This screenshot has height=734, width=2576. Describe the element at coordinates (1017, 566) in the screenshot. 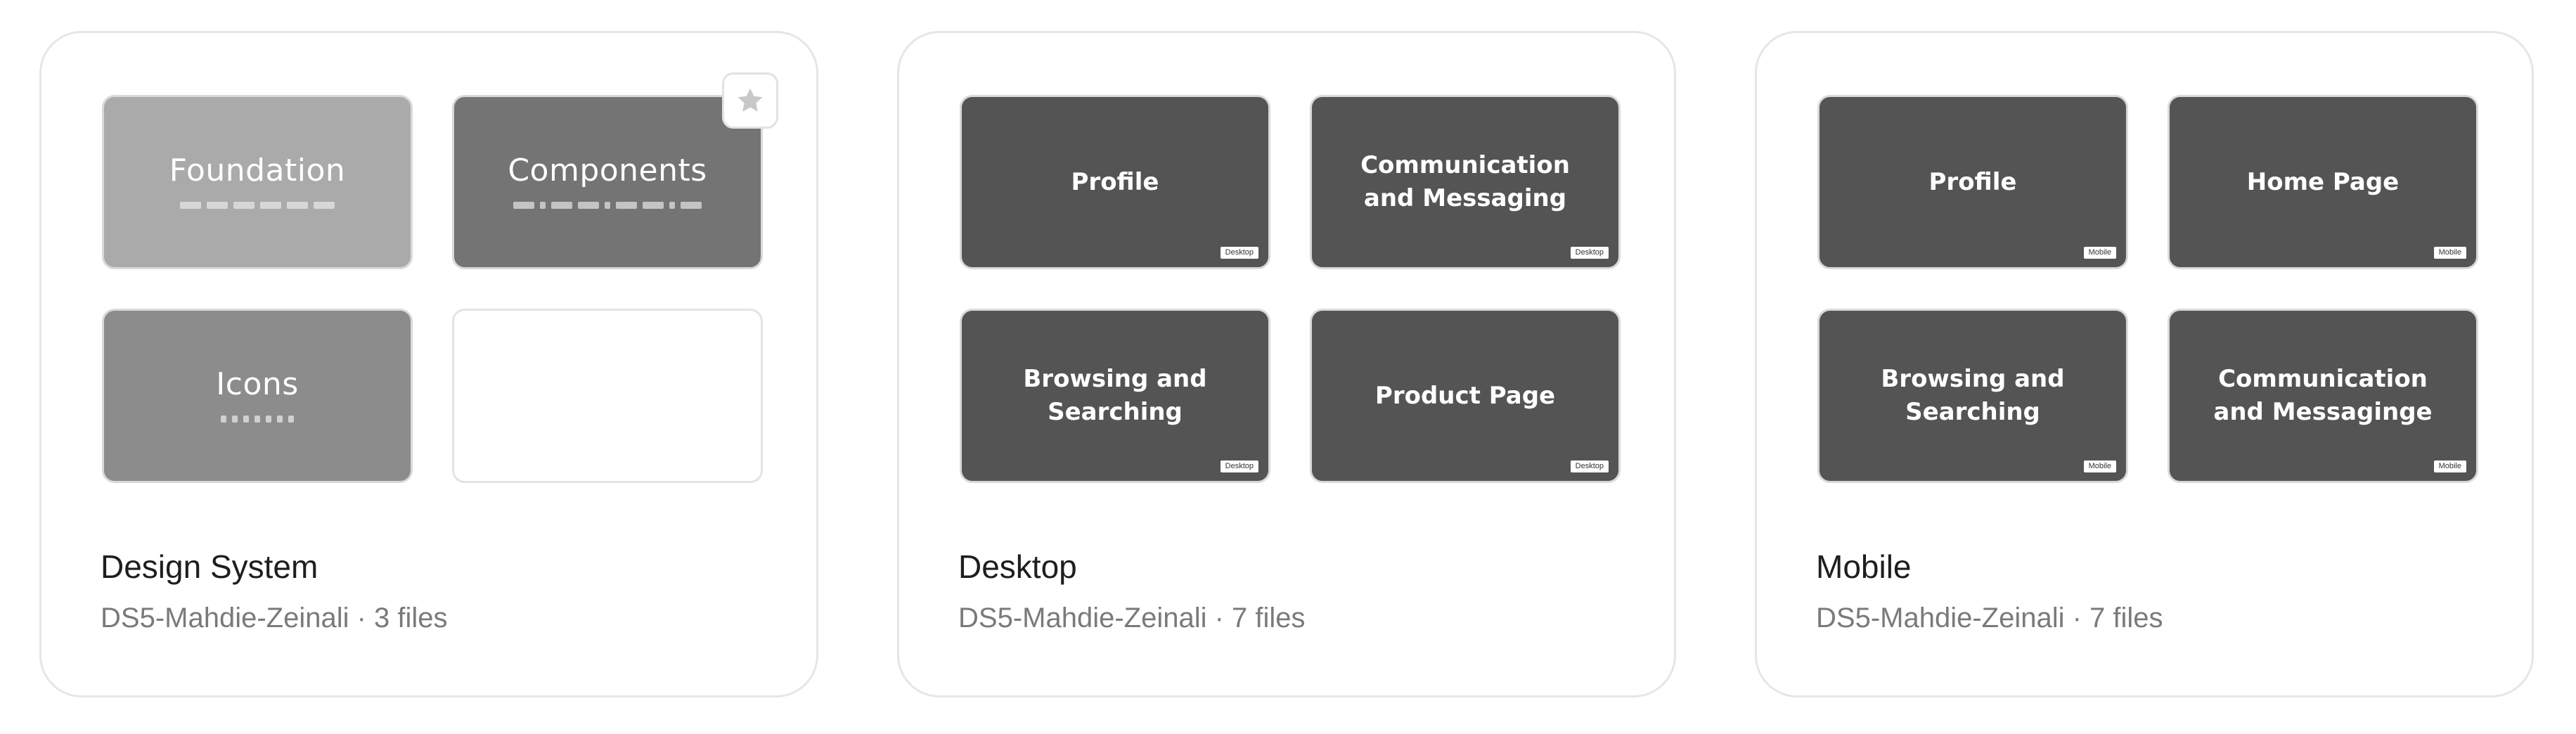

I see `project-title: Desktop` at that location.